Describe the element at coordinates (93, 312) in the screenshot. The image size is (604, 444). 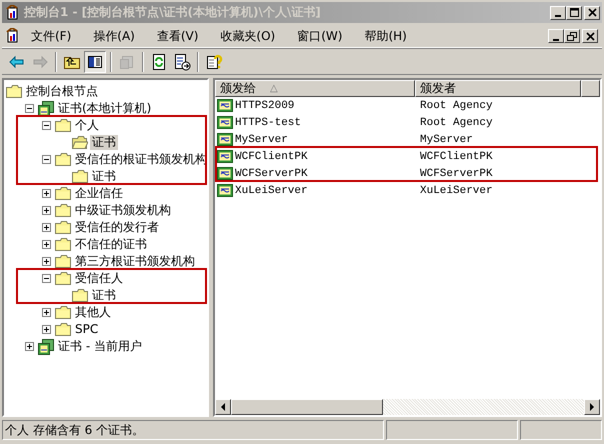
I see `tree-item: 其他人` at that location.